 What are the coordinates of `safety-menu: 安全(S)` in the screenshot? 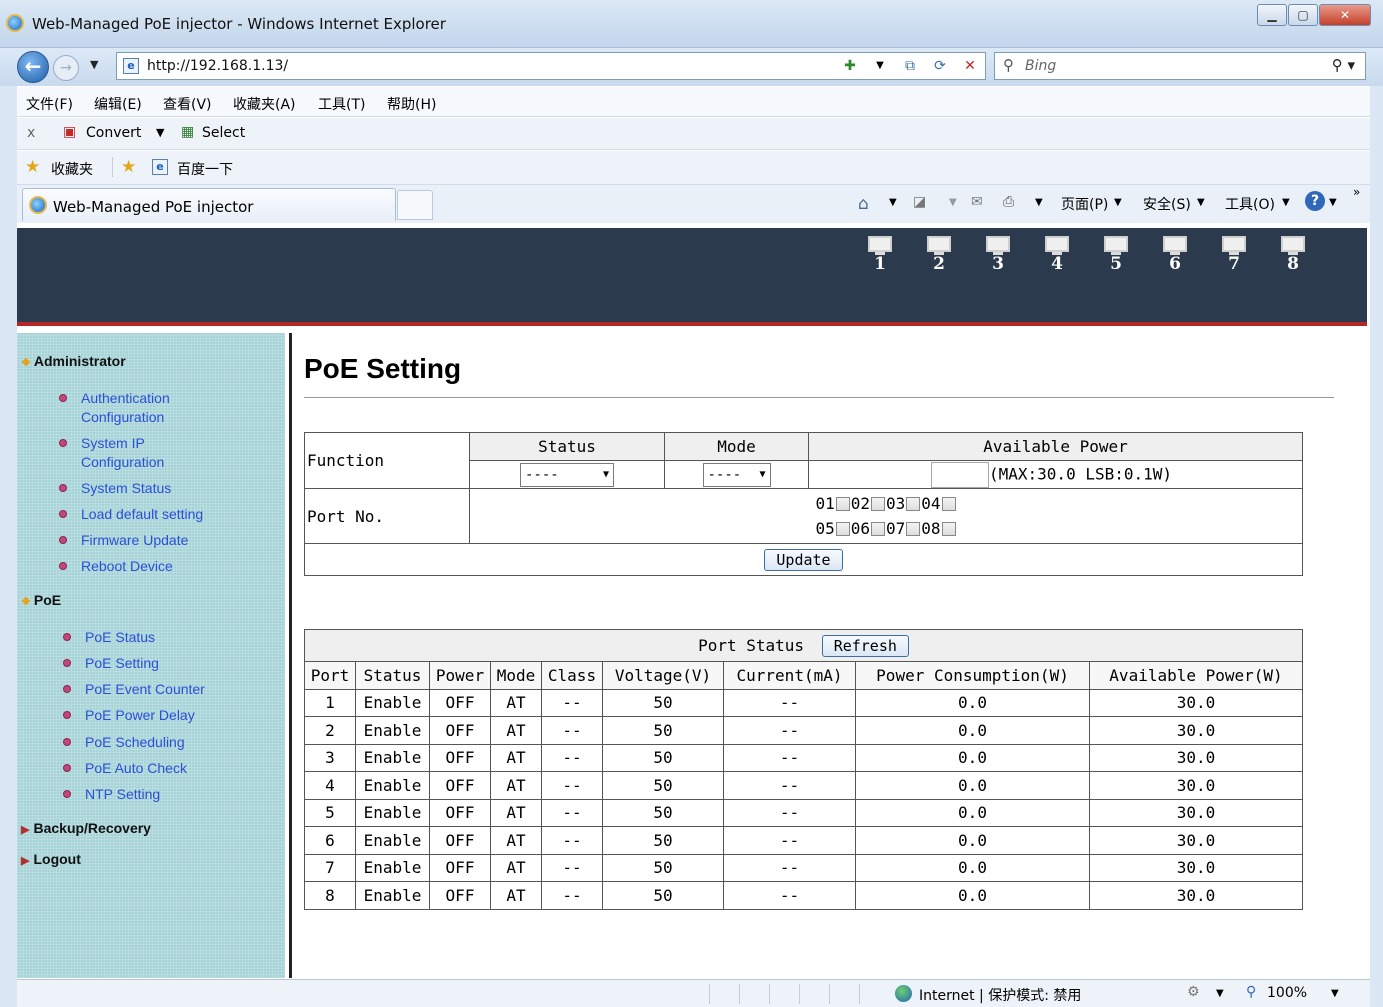 It's located at (1167, 204).